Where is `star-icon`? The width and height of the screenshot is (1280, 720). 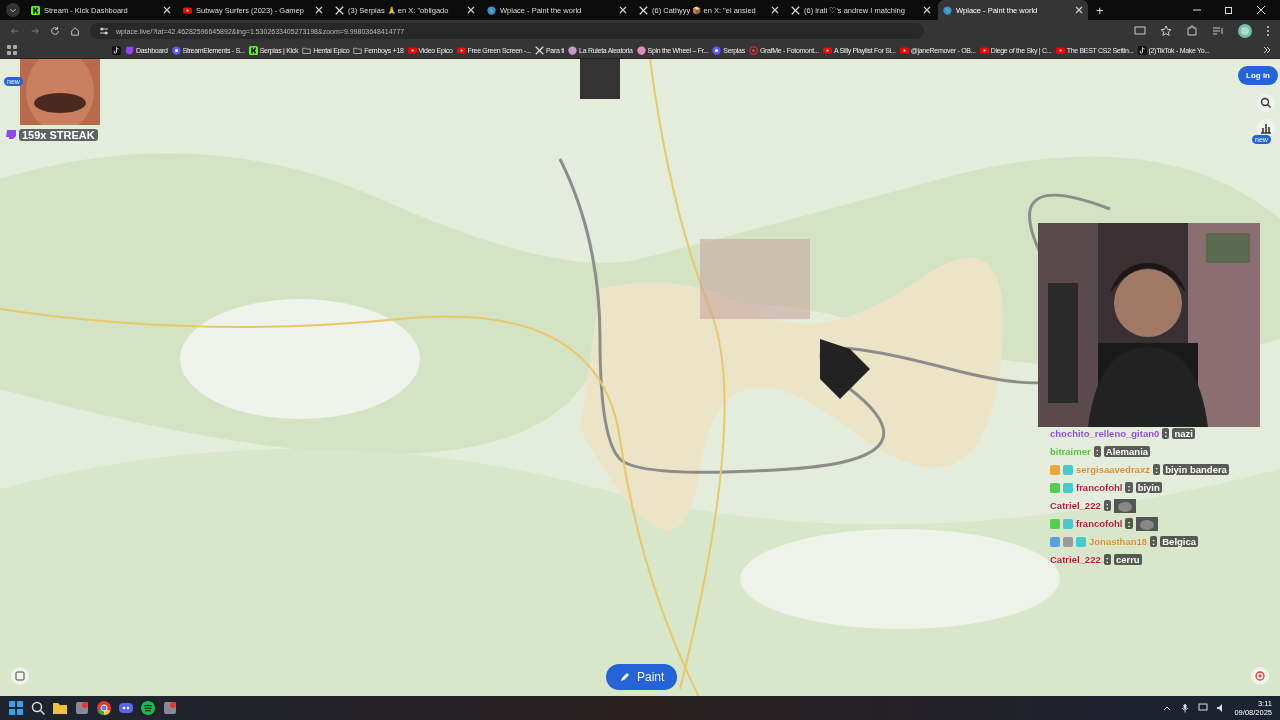 star-icon is located at coordinates (1166, 31).